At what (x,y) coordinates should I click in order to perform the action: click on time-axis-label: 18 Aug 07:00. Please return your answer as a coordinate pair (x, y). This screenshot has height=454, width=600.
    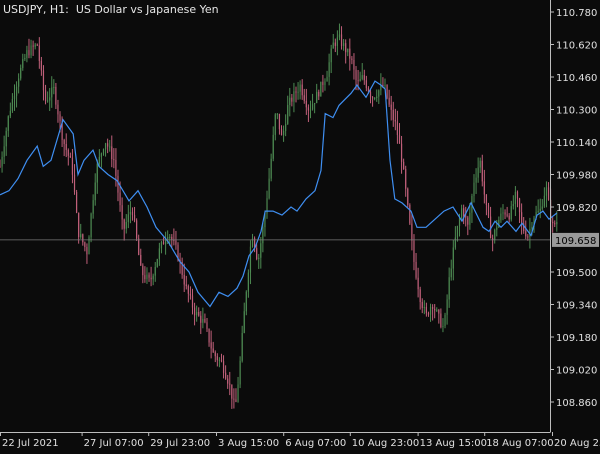
    Looking at the image, I should click on (519, 443).